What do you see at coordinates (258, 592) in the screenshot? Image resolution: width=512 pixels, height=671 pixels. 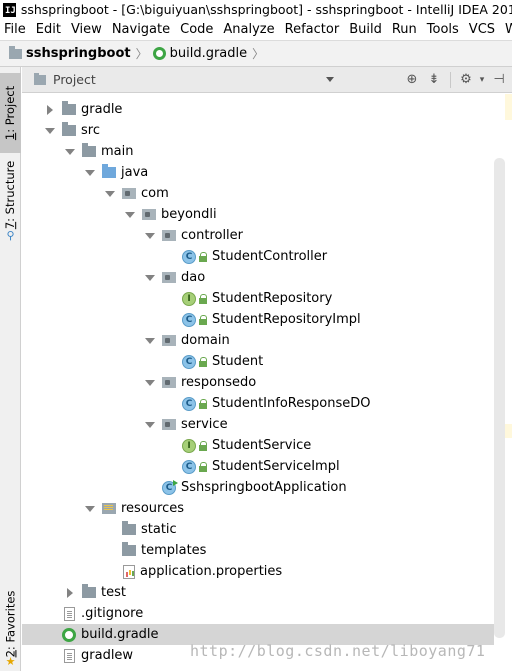 I see `tree-row-test: test` at bounding box center [258, 592].